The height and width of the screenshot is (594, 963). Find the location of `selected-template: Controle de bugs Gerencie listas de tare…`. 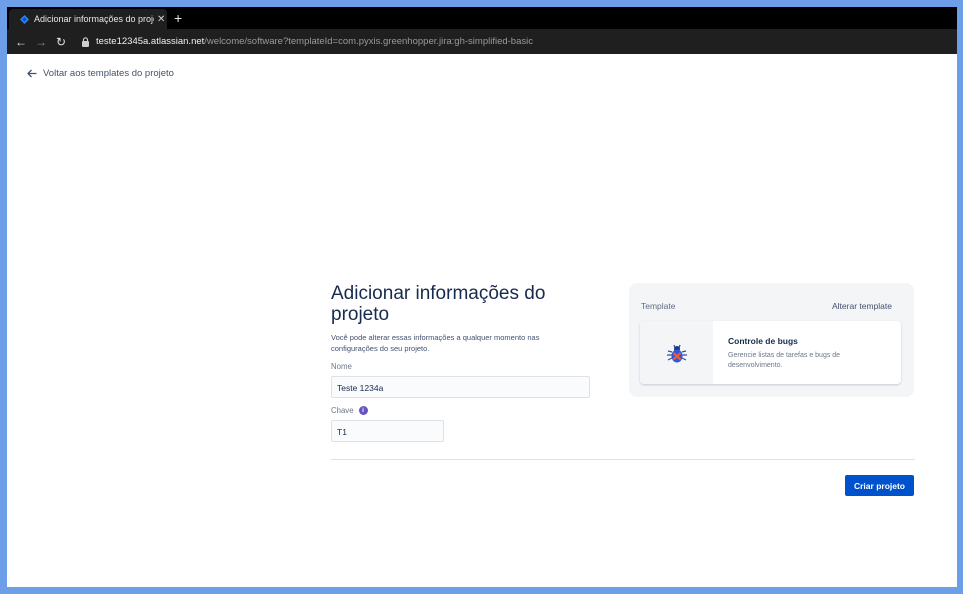

selected-template: Controle de bugs Gerencie listas de tare… is located at coordinates (770, 352).